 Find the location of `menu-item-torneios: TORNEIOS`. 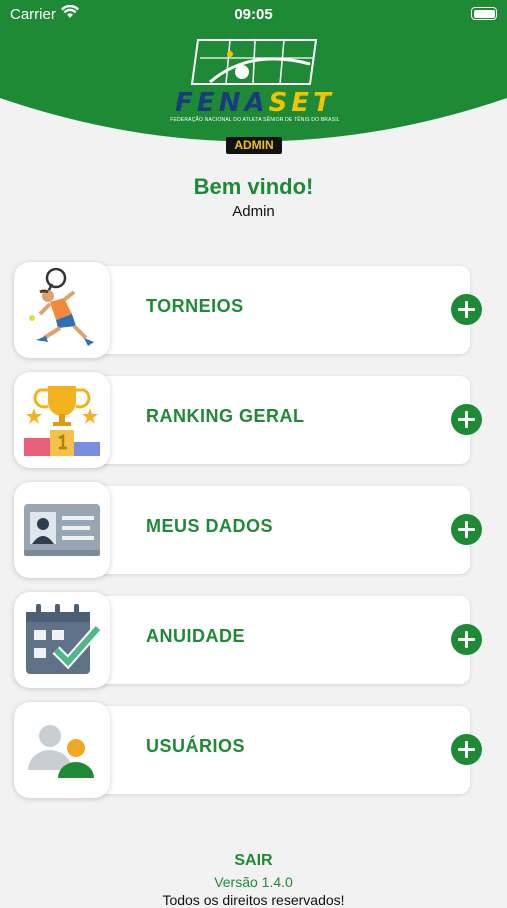

menu-item-torneios: TORNEIOS is located at coordinates (249, 311).